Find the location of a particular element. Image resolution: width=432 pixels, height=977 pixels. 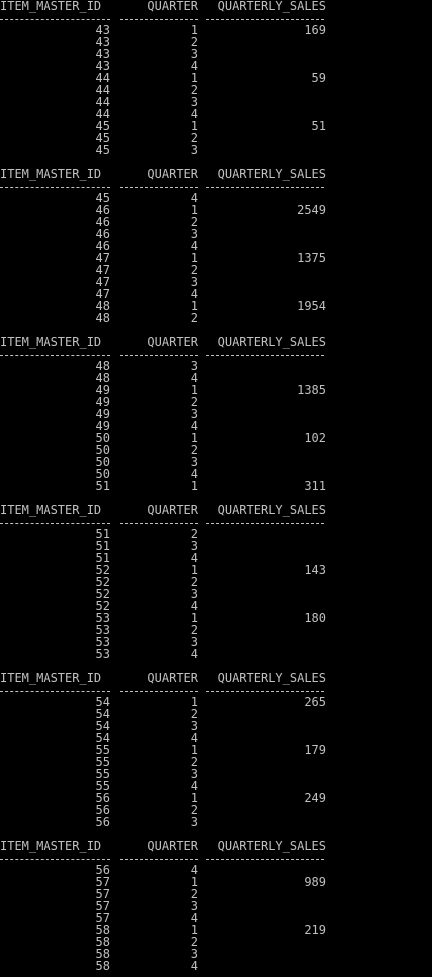

cell-quarterly-sales: 169 is located at coordinates (315, 30).